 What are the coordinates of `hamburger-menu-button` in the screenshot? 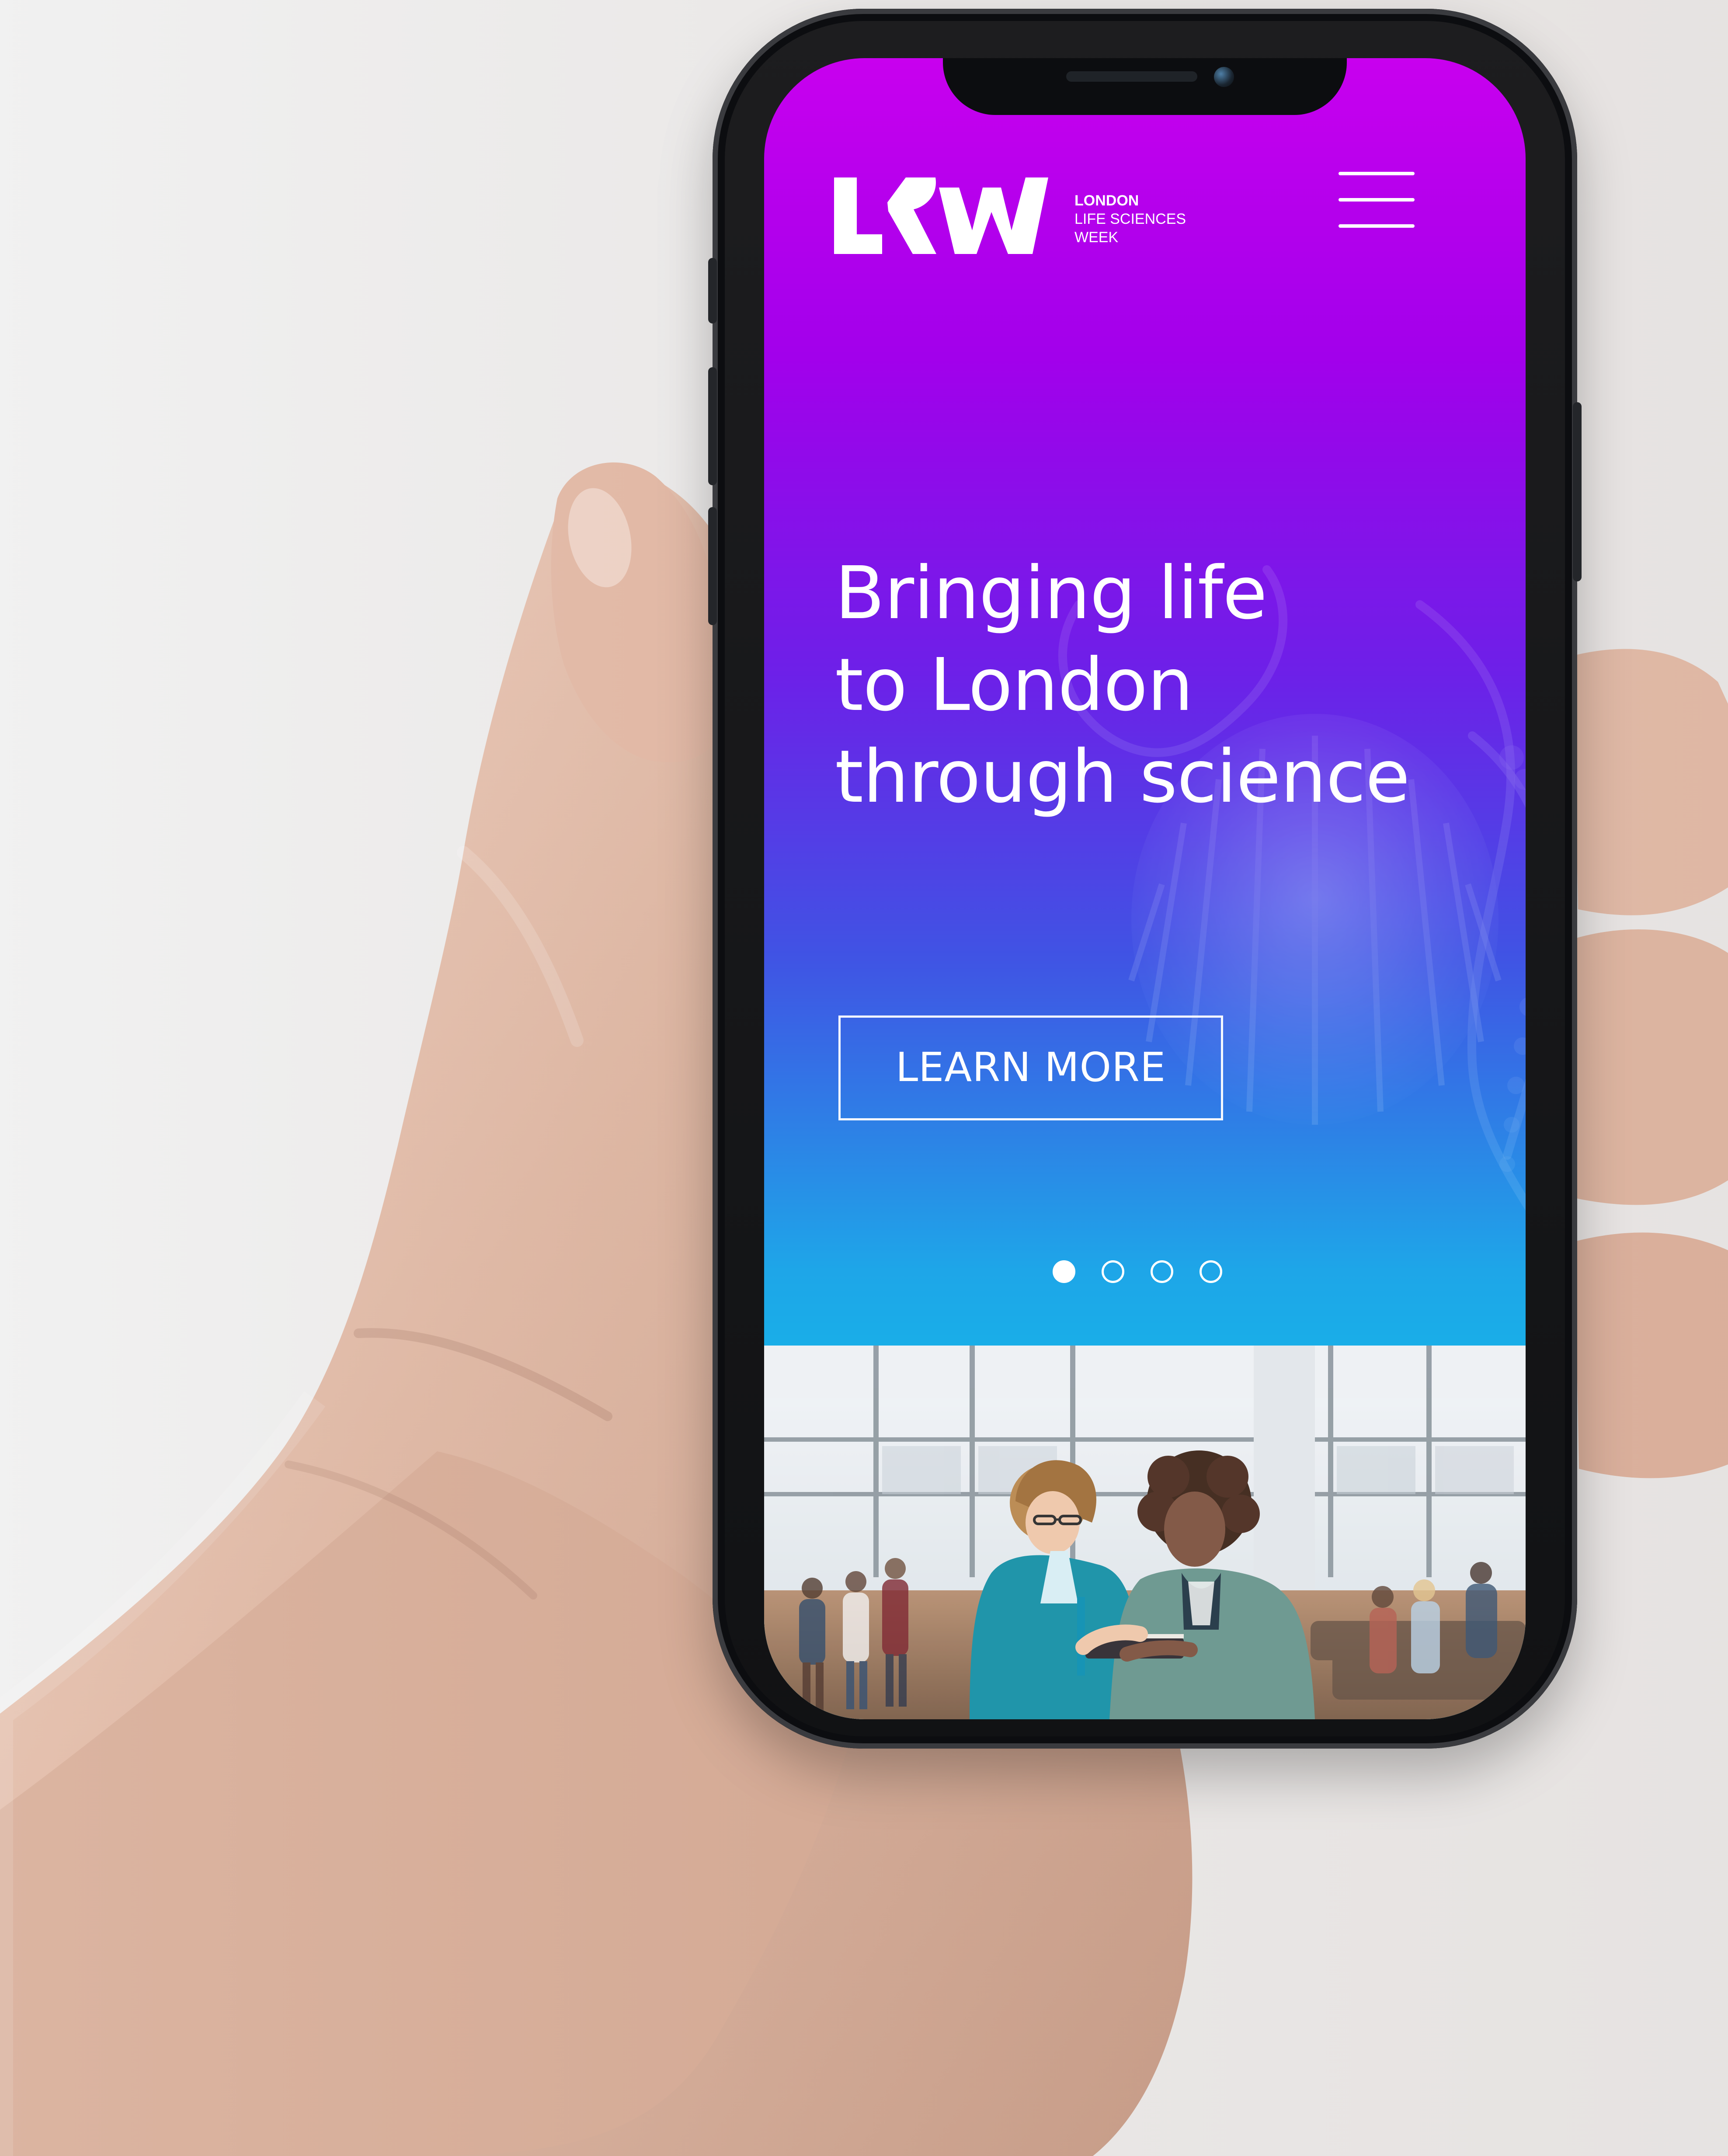 It's located at (1377, 200).